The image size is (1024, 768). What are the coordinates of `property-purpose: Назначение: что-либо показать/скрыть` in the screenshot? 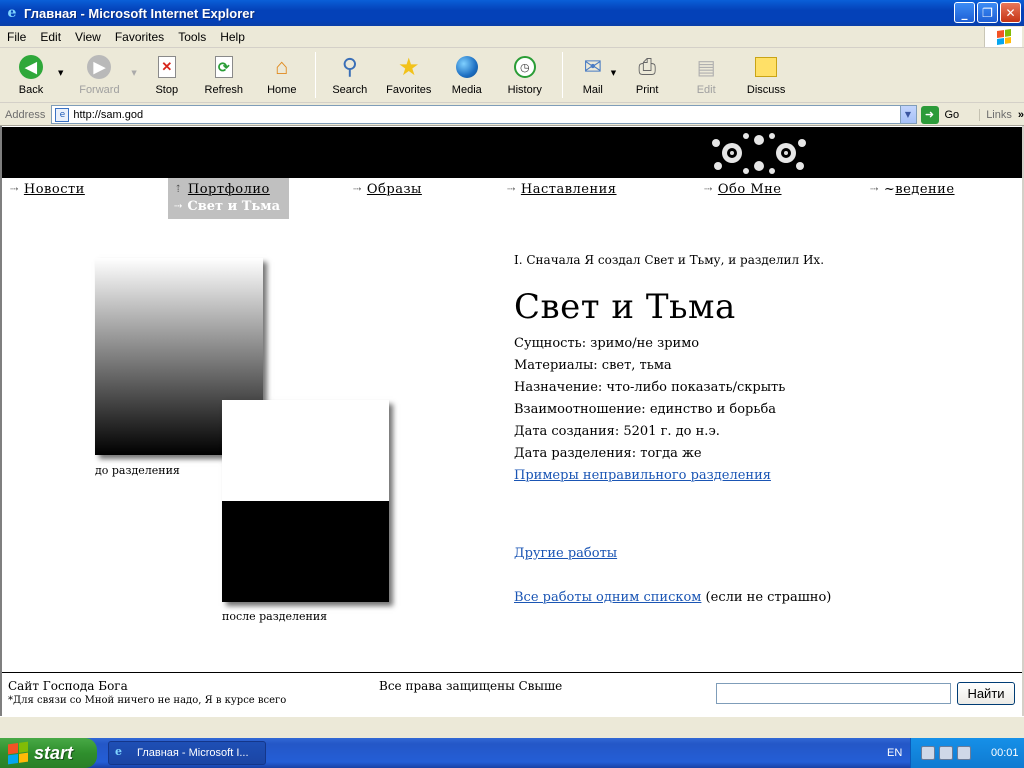 It's located at (650, 387).